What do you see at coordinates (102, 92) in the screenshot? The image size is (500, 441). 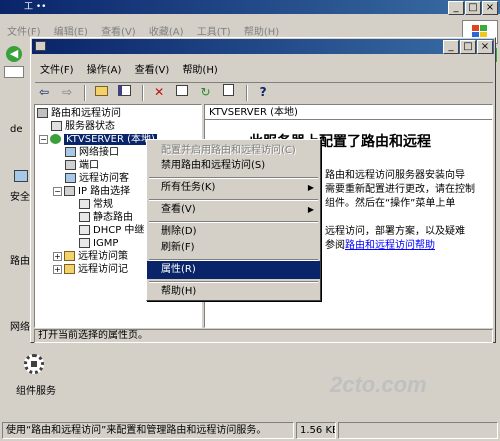 I see `up-folder-icon` at bounding box center [102, 92].